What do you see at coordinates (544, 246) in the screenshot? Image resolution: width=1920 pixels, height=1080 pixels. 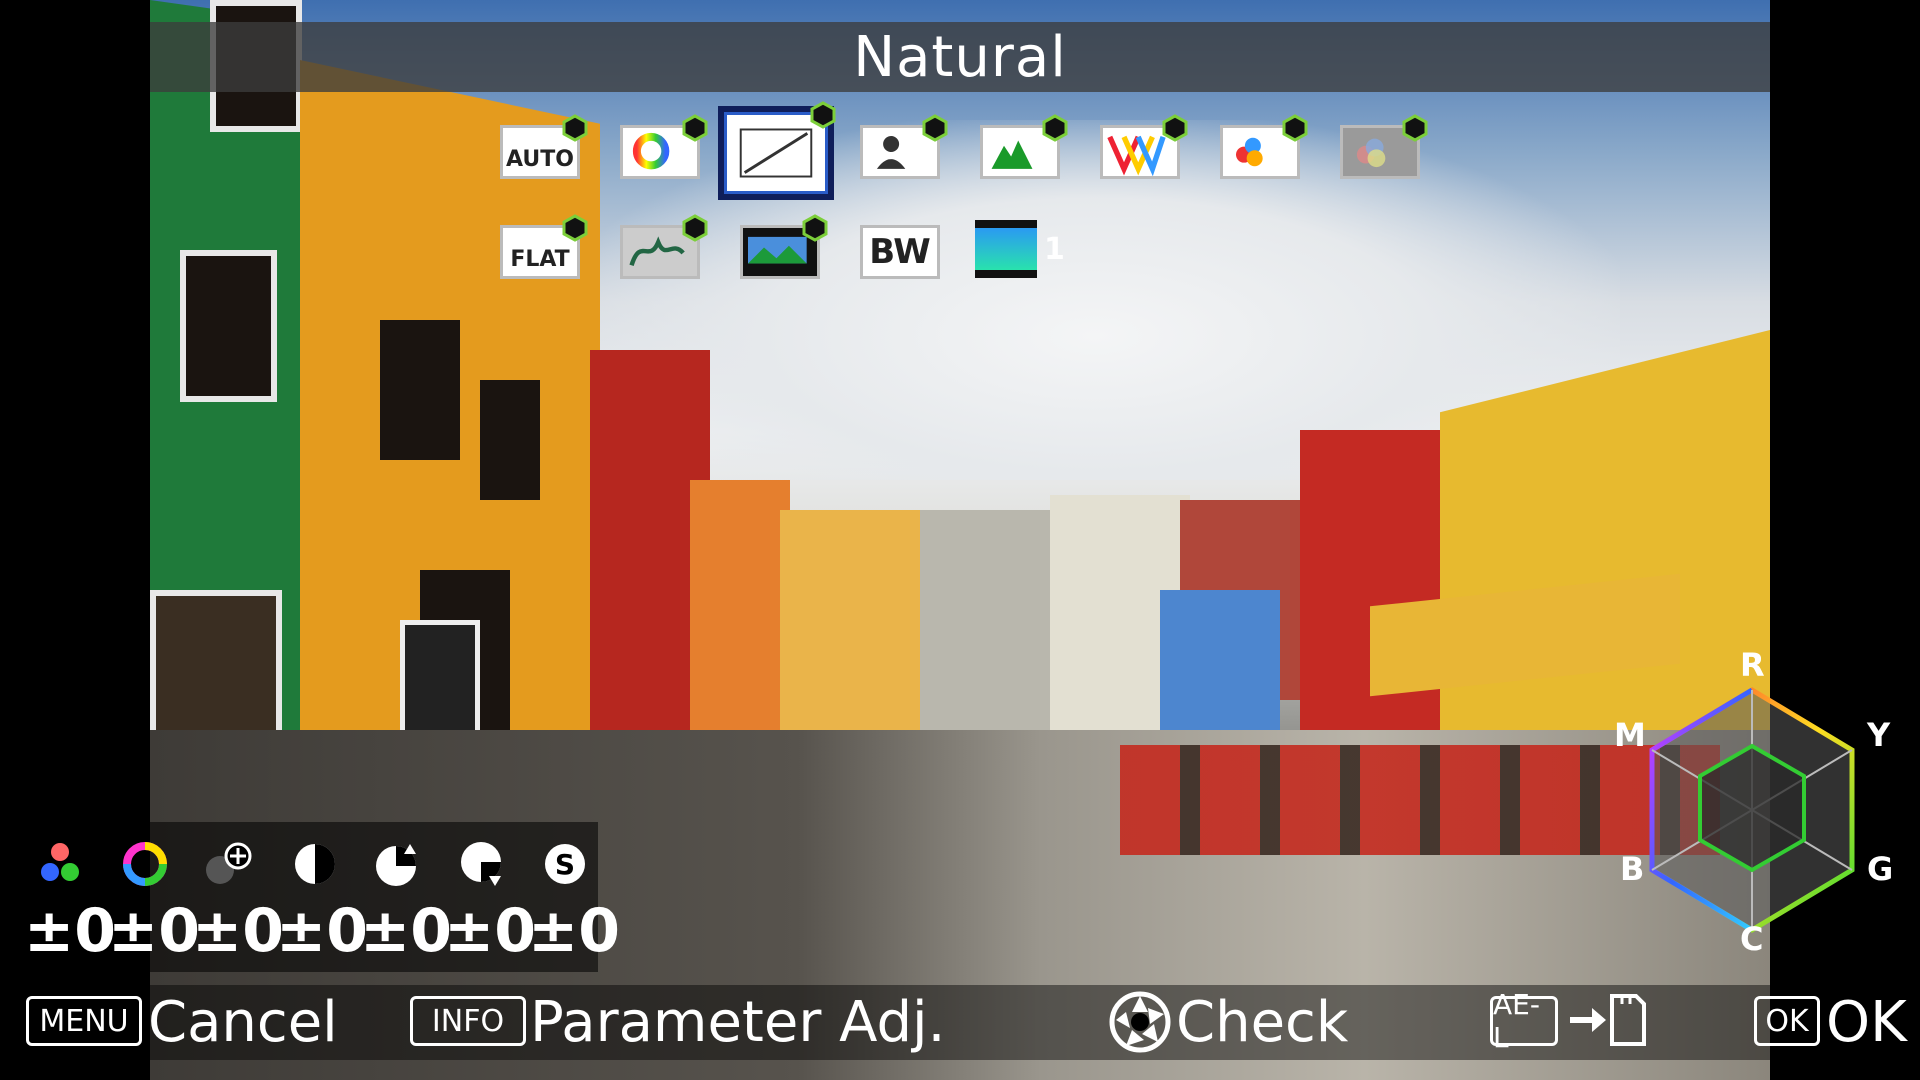 I see `finish-flat-button: FLAT` at bounding box center [544, 246].